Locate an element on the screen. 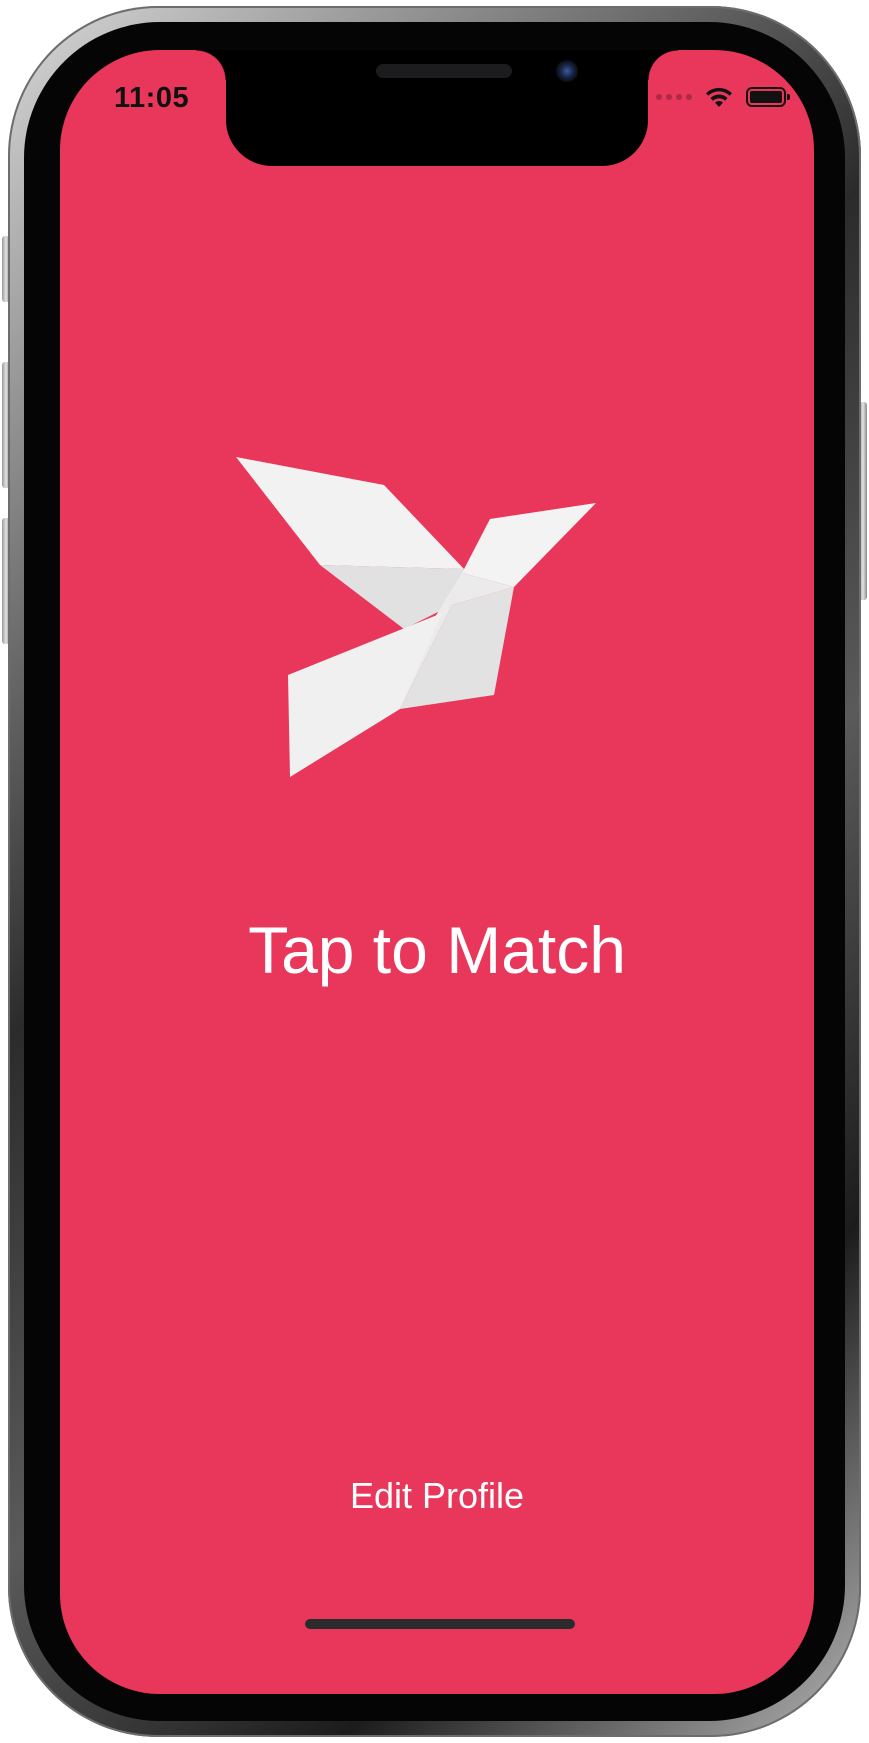 This screenshot has height=1743, width=869. tap-to-match-button: Tap to Match is located at coordinates (437, 950).